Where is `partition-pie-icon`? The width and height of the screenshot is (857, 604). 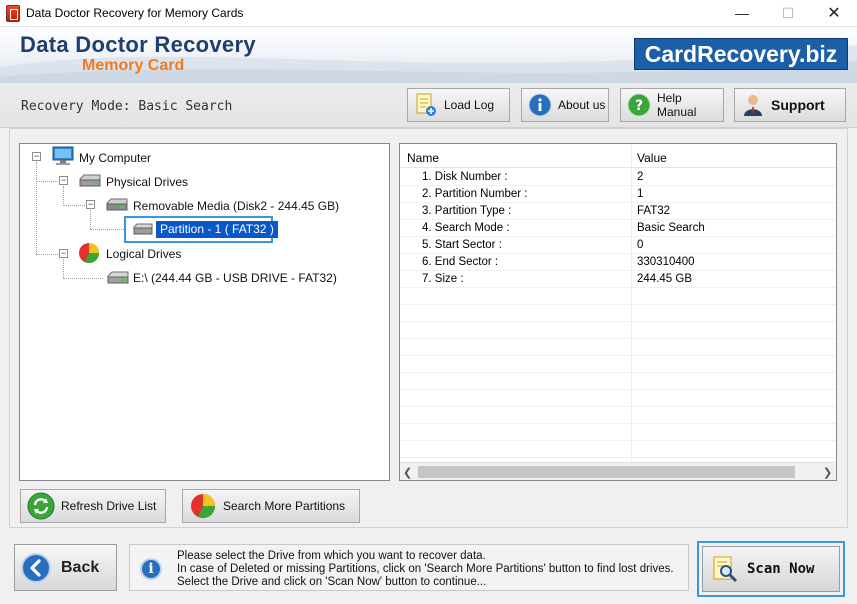
partition-pie-icon is located at coordinates (203, 506).